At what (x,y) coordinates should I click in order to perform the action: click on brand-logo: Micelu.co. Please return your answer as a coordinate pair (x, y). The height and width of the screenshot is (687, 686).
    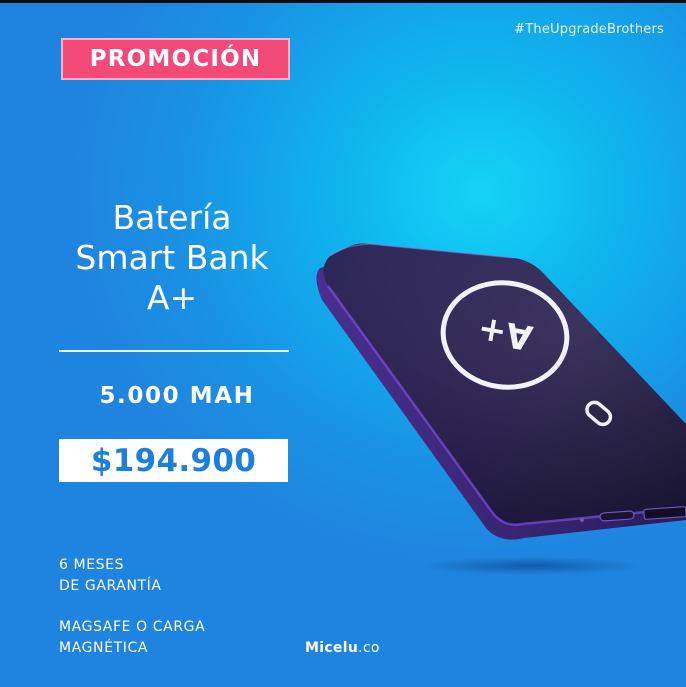
    Looking at the image, I should click on (342, 648).